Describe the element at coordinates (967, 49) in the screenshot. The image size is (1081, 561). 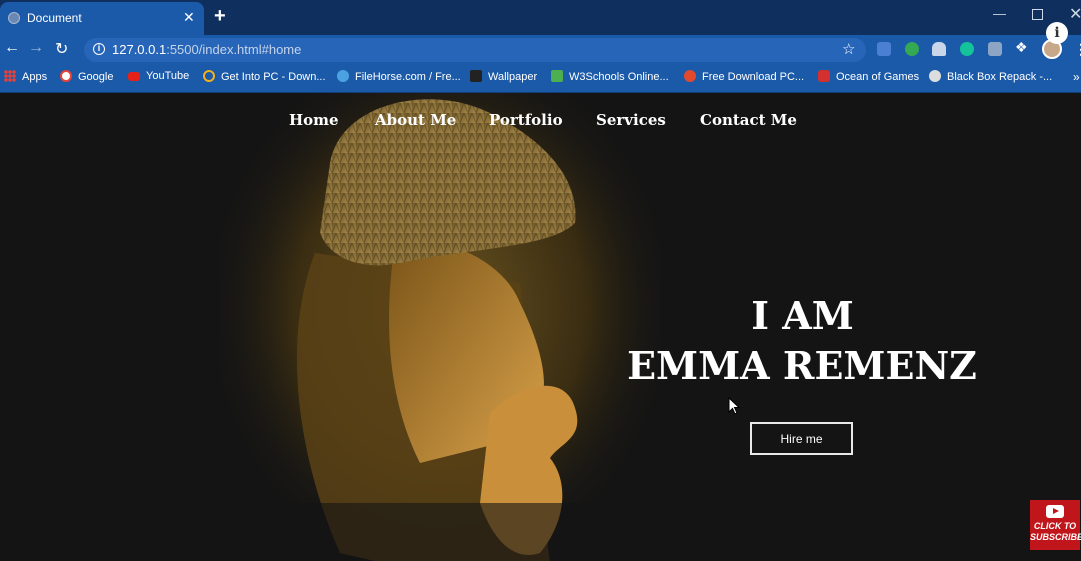
I see `grammarly-extension-icon` at that location.